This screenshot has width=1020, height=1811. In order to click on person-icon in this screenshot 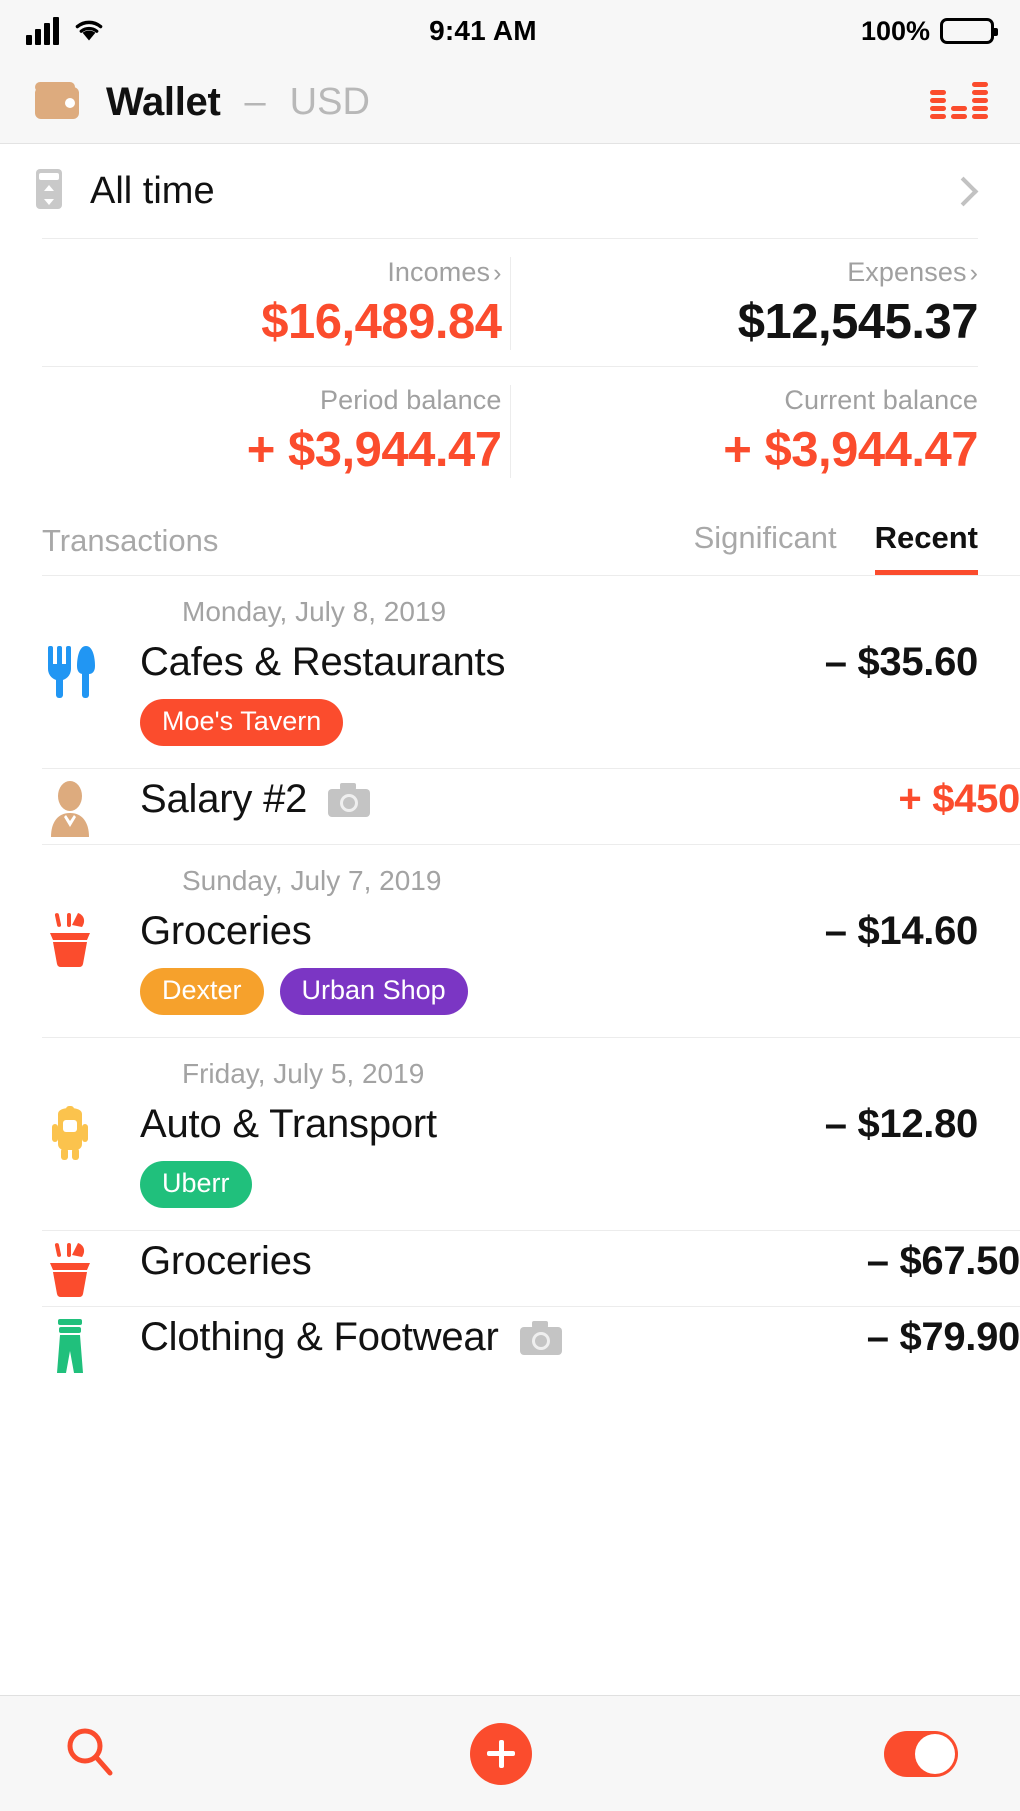, I will do `click(91, 807)`.